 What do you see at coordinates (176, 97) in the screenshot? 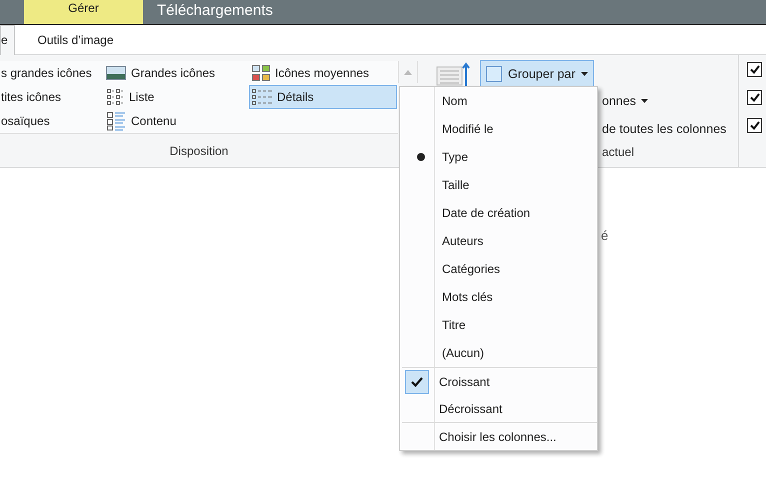
I see `layout-option: Liste` at bounding box center [176, 97].